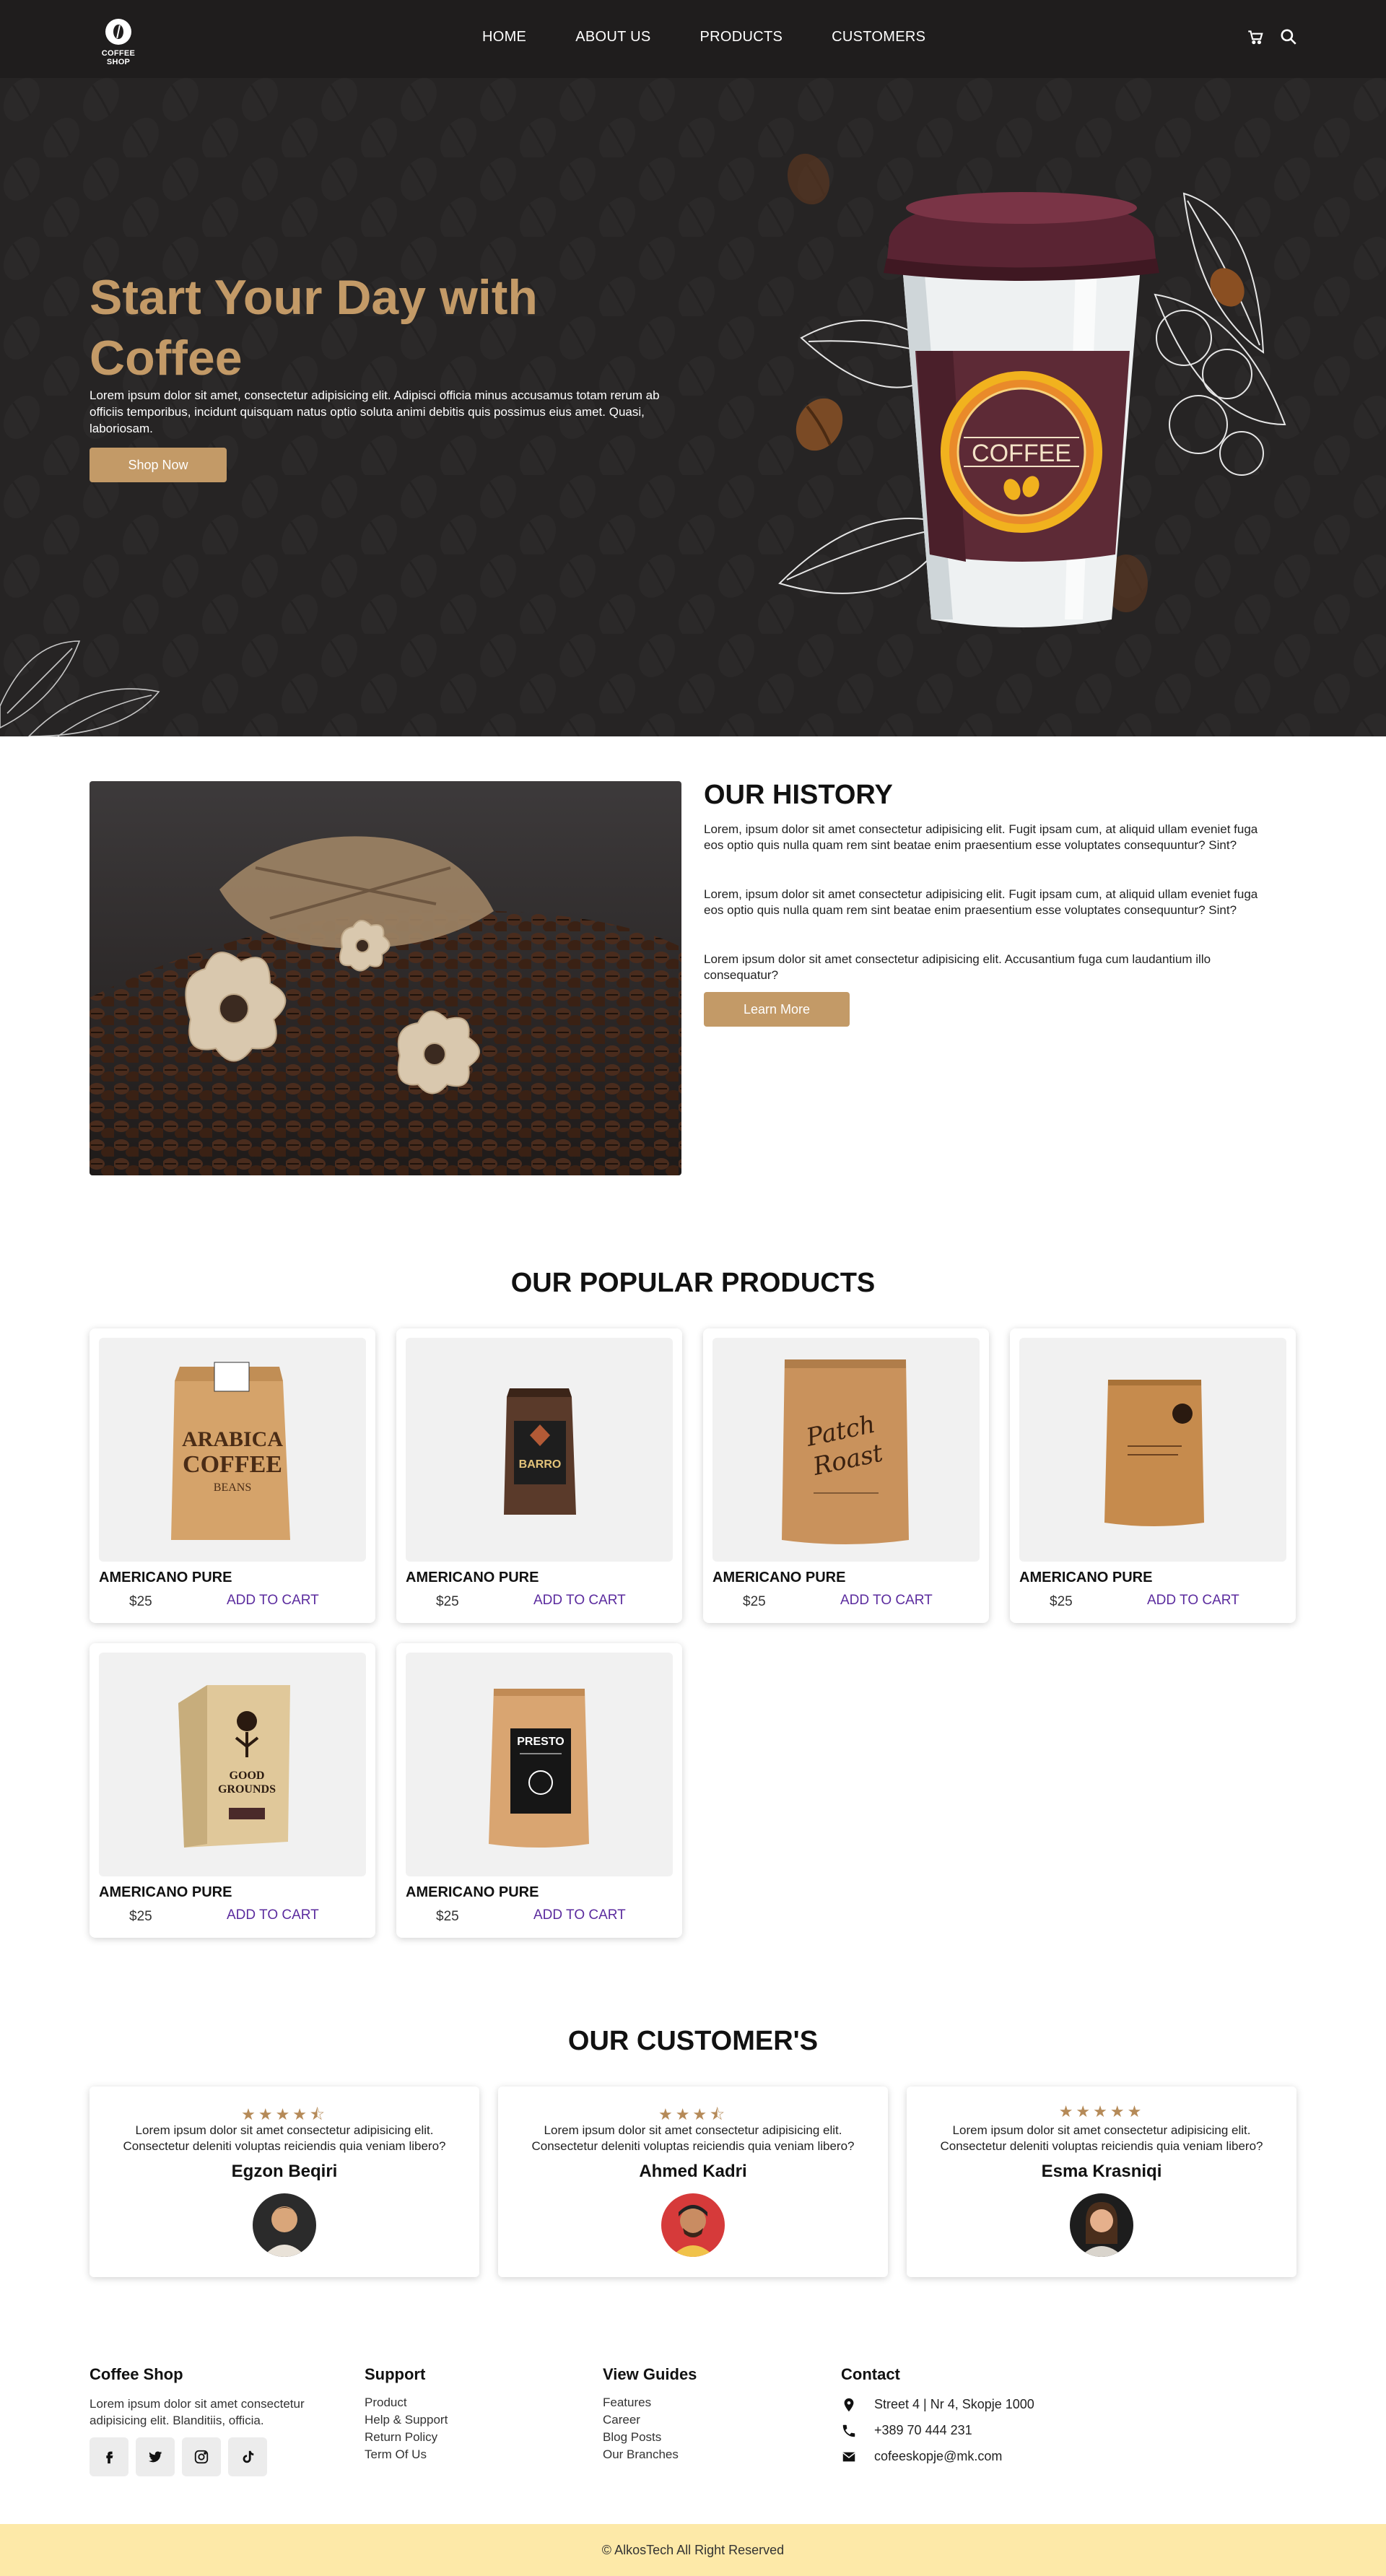  I want to click on tiktok-button, so click(247, 2456).